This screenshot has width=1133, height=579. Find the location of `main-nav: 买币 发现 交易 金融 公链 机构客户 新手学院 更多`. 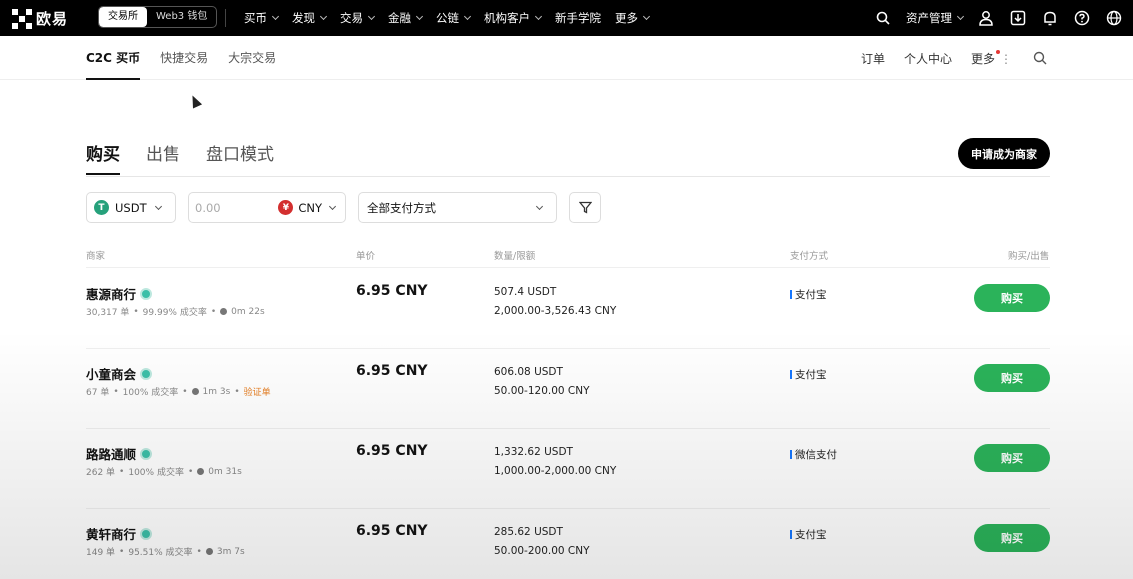

main-nav: 买币 发现 交易 金融 公链 机构客户 新手学院 更多 is located at coordinates (447, 18).